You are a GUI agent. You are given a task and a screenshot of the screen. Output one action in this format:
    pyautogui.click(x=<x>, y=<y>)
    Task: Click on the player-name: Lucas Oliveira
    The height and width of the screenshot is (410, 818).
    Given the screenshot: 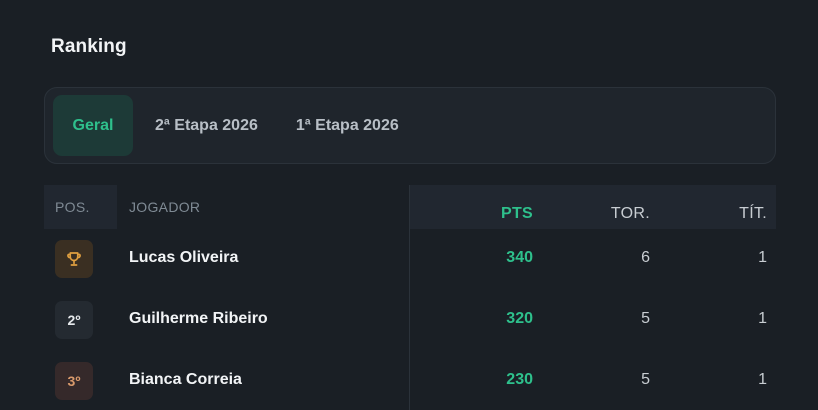 What is the action you would take?
    pyautogui.click(x=184, y=257)
    